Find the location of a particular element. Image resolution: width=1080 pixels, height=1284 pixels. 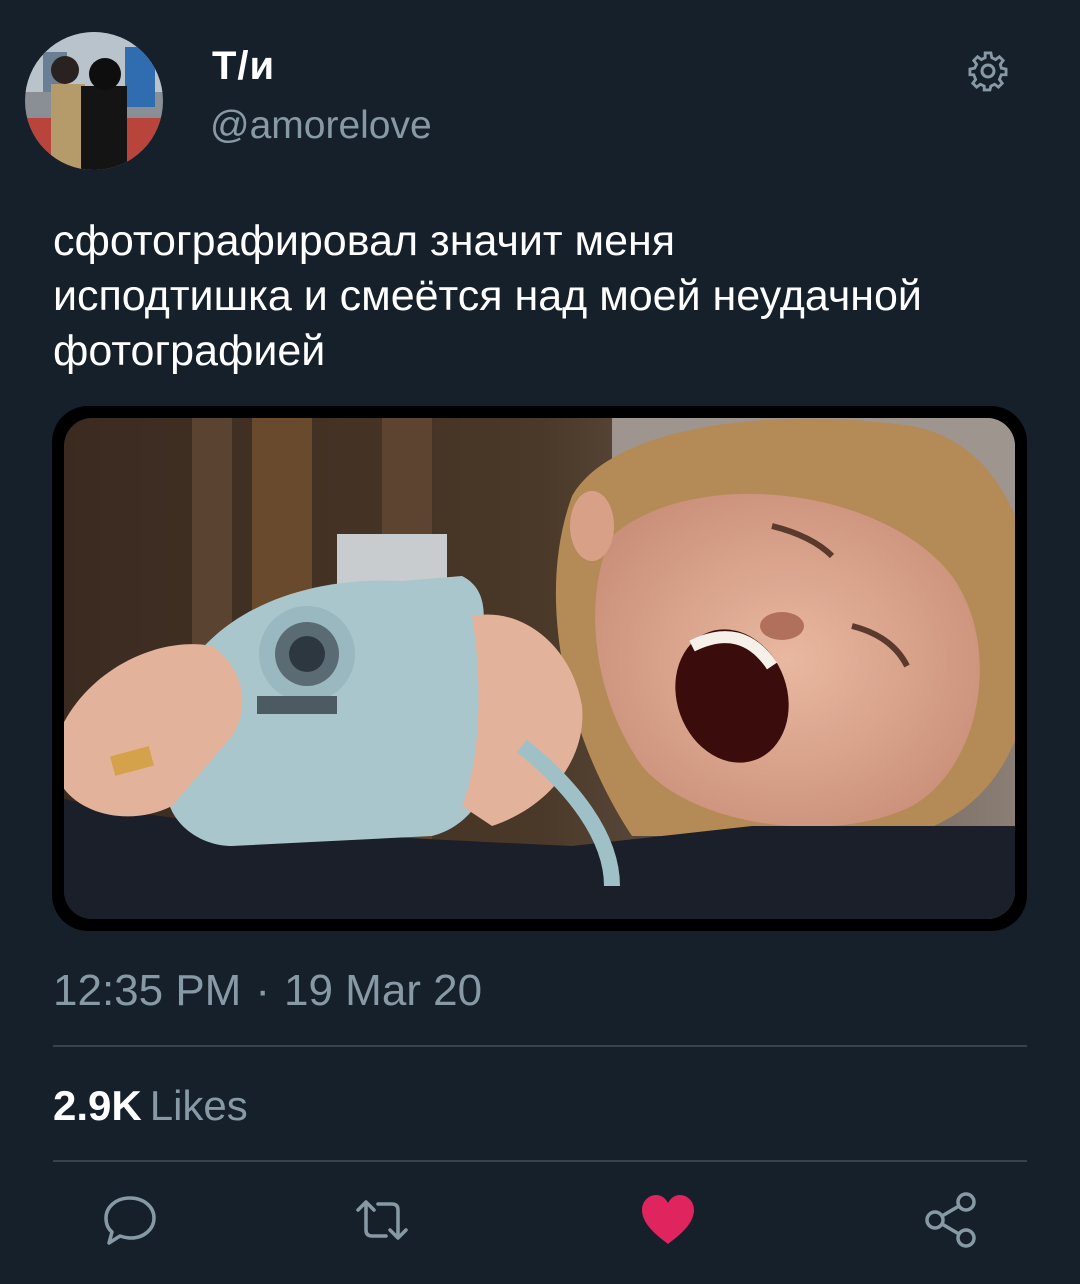

avatar is located at coordinates (94, 101).